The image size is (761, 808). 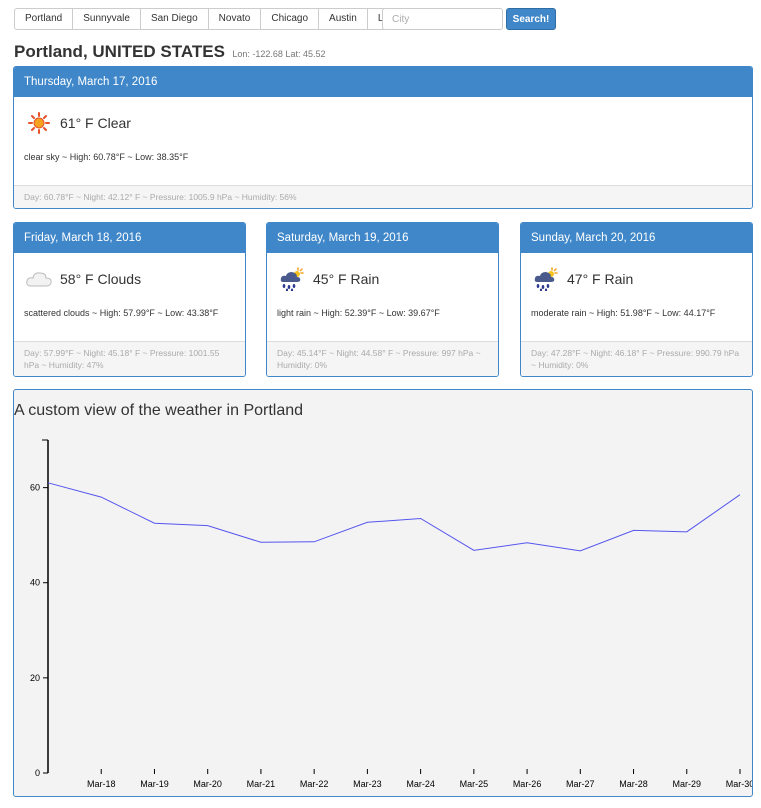 I want to click on forecast-summary: 45° F Rain, so click(x=387, y=279).